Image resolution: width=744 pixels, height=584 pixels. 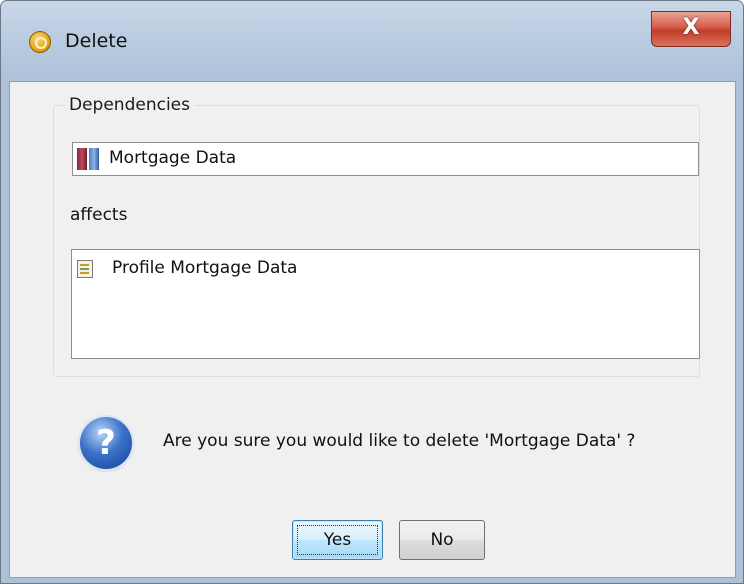 I want to click on list-item-label: Profile Mortgage Data, so click(x=205, y=268).